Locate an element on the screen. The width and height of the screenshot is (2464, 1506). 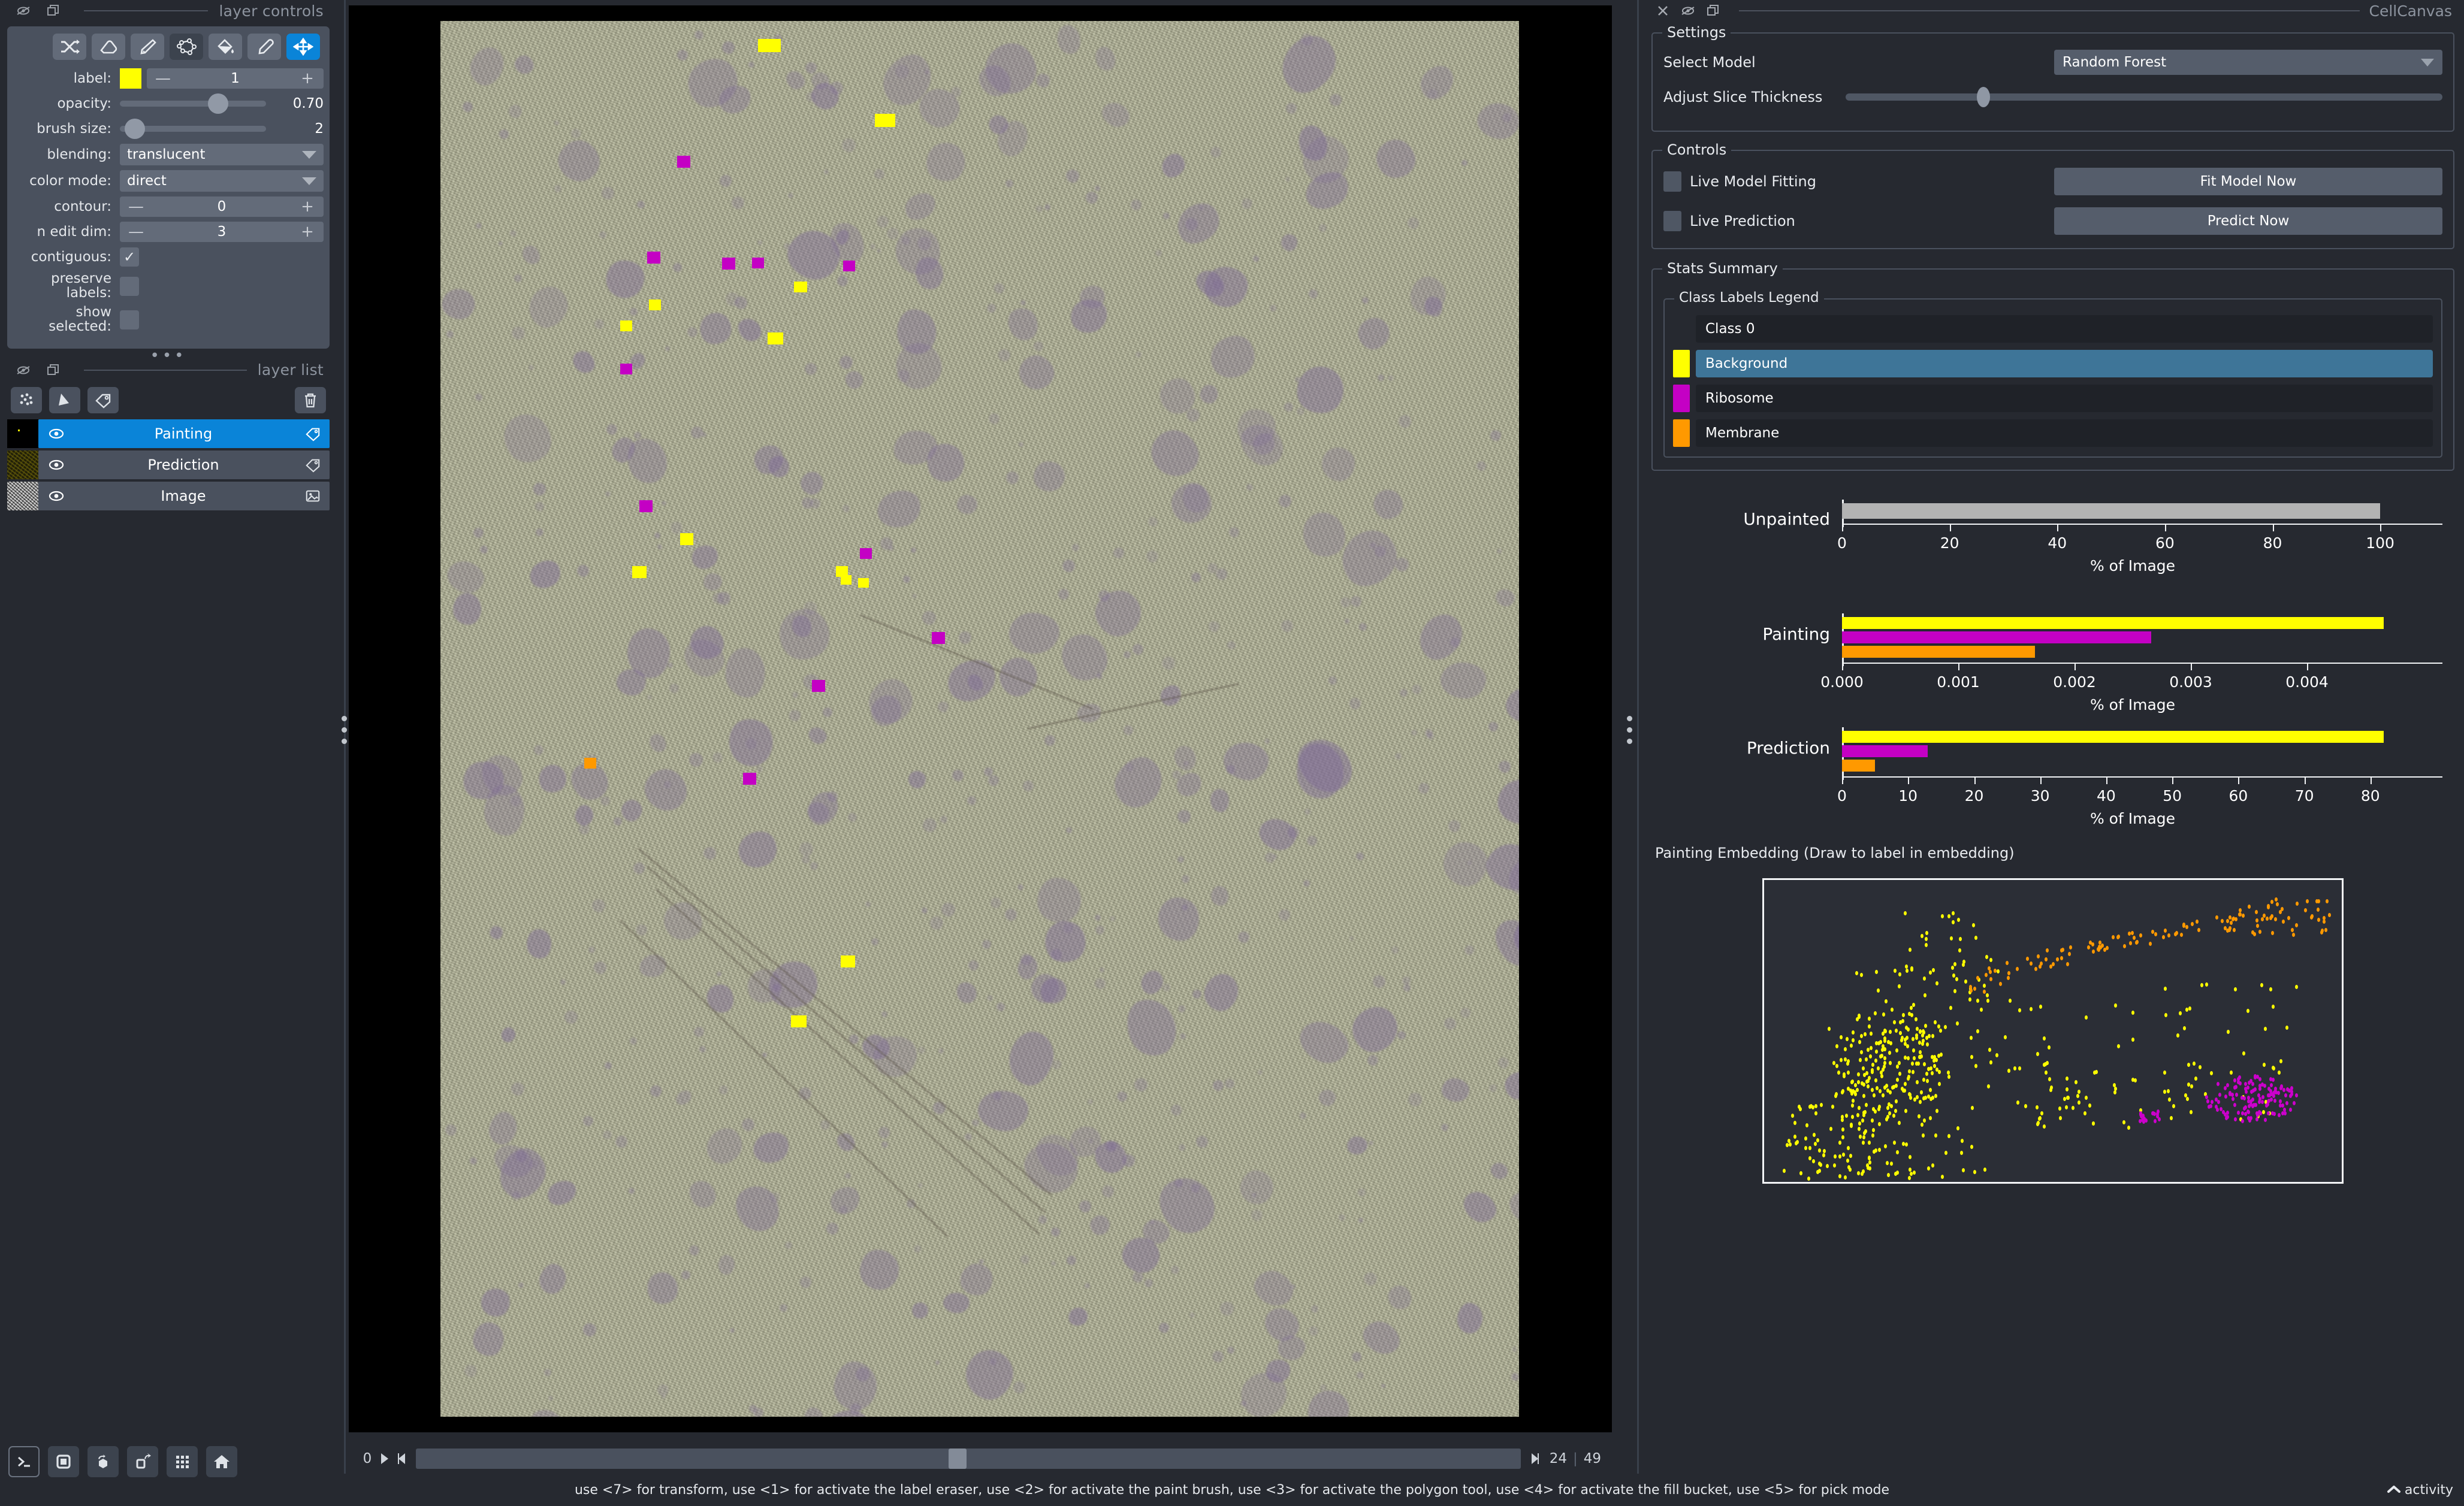
color-mode-control-label: color mode: is located at coordinates (70, 181).